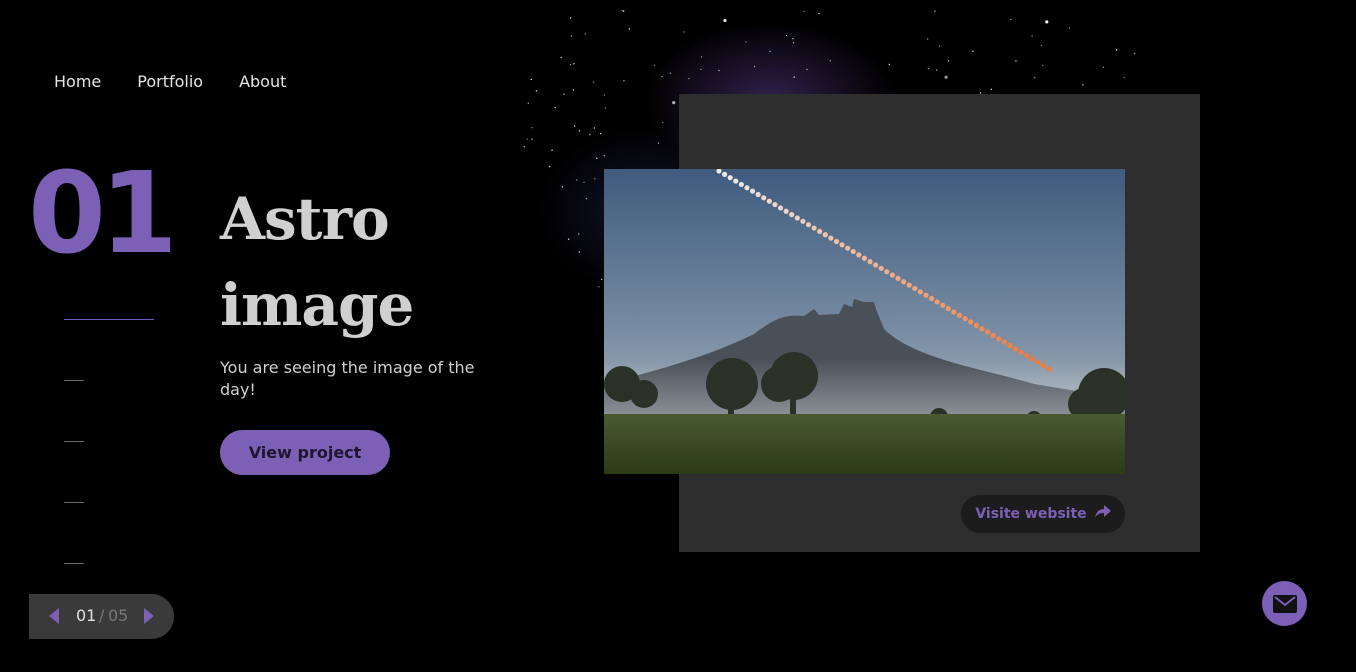 This screenshot has width=1356, height=672. What do you see at coordinates (54, 616) in the screenshot?
I see `previous-arrow-icon` at bounding box center [54, 616].